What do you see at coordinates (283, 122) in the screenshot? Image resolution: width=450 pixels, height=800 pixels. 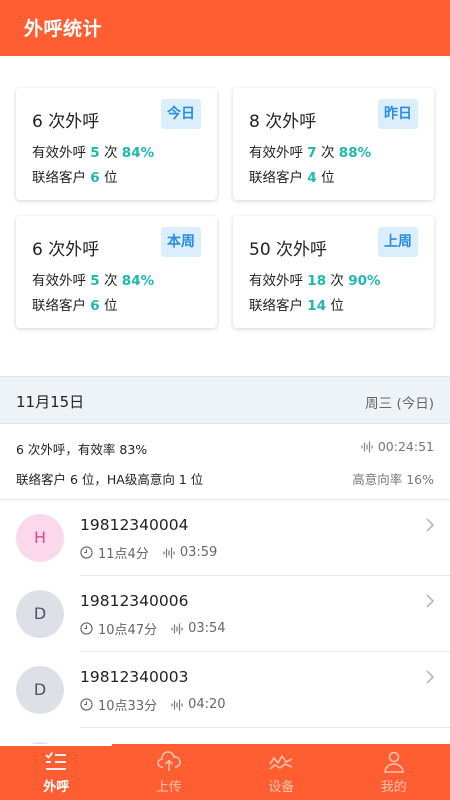 I see `calls-count: 8 次外呼` at bounding box center [283, 122].